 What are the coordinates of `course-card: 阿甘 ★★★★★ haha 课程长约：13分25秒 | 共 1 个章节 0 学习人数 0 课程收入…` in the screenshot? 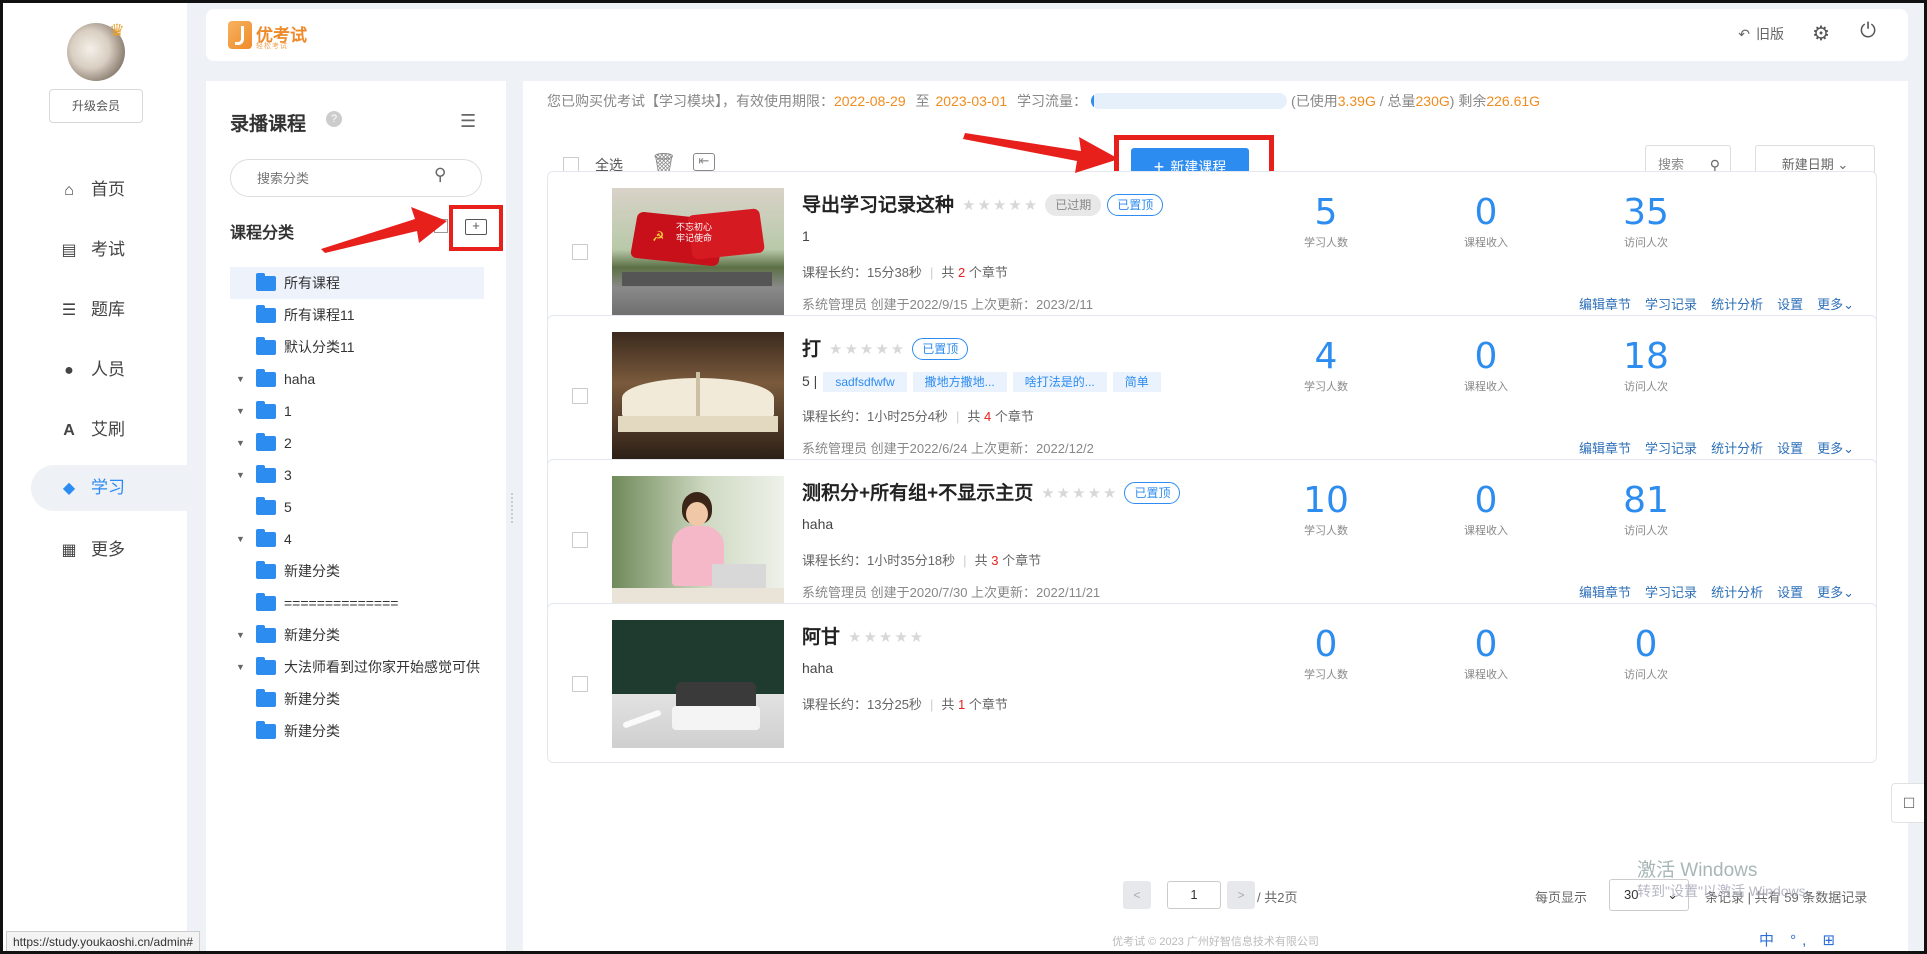 It's located at (1212, 683).